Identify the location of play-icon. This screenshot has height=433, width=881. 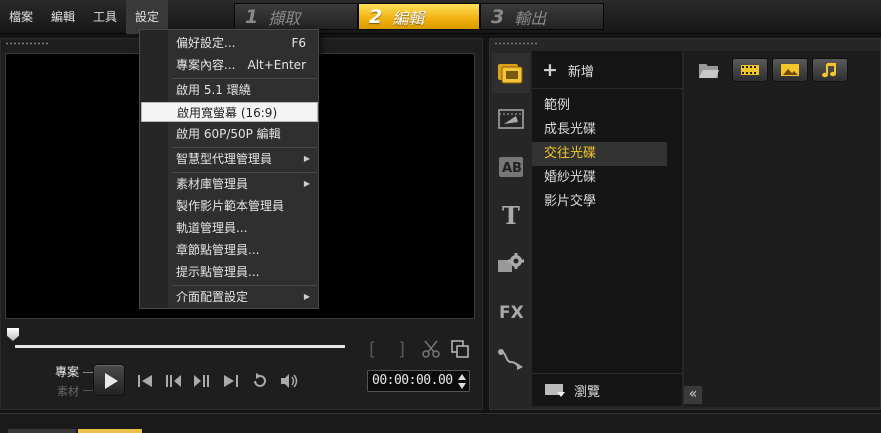
(111, 381).